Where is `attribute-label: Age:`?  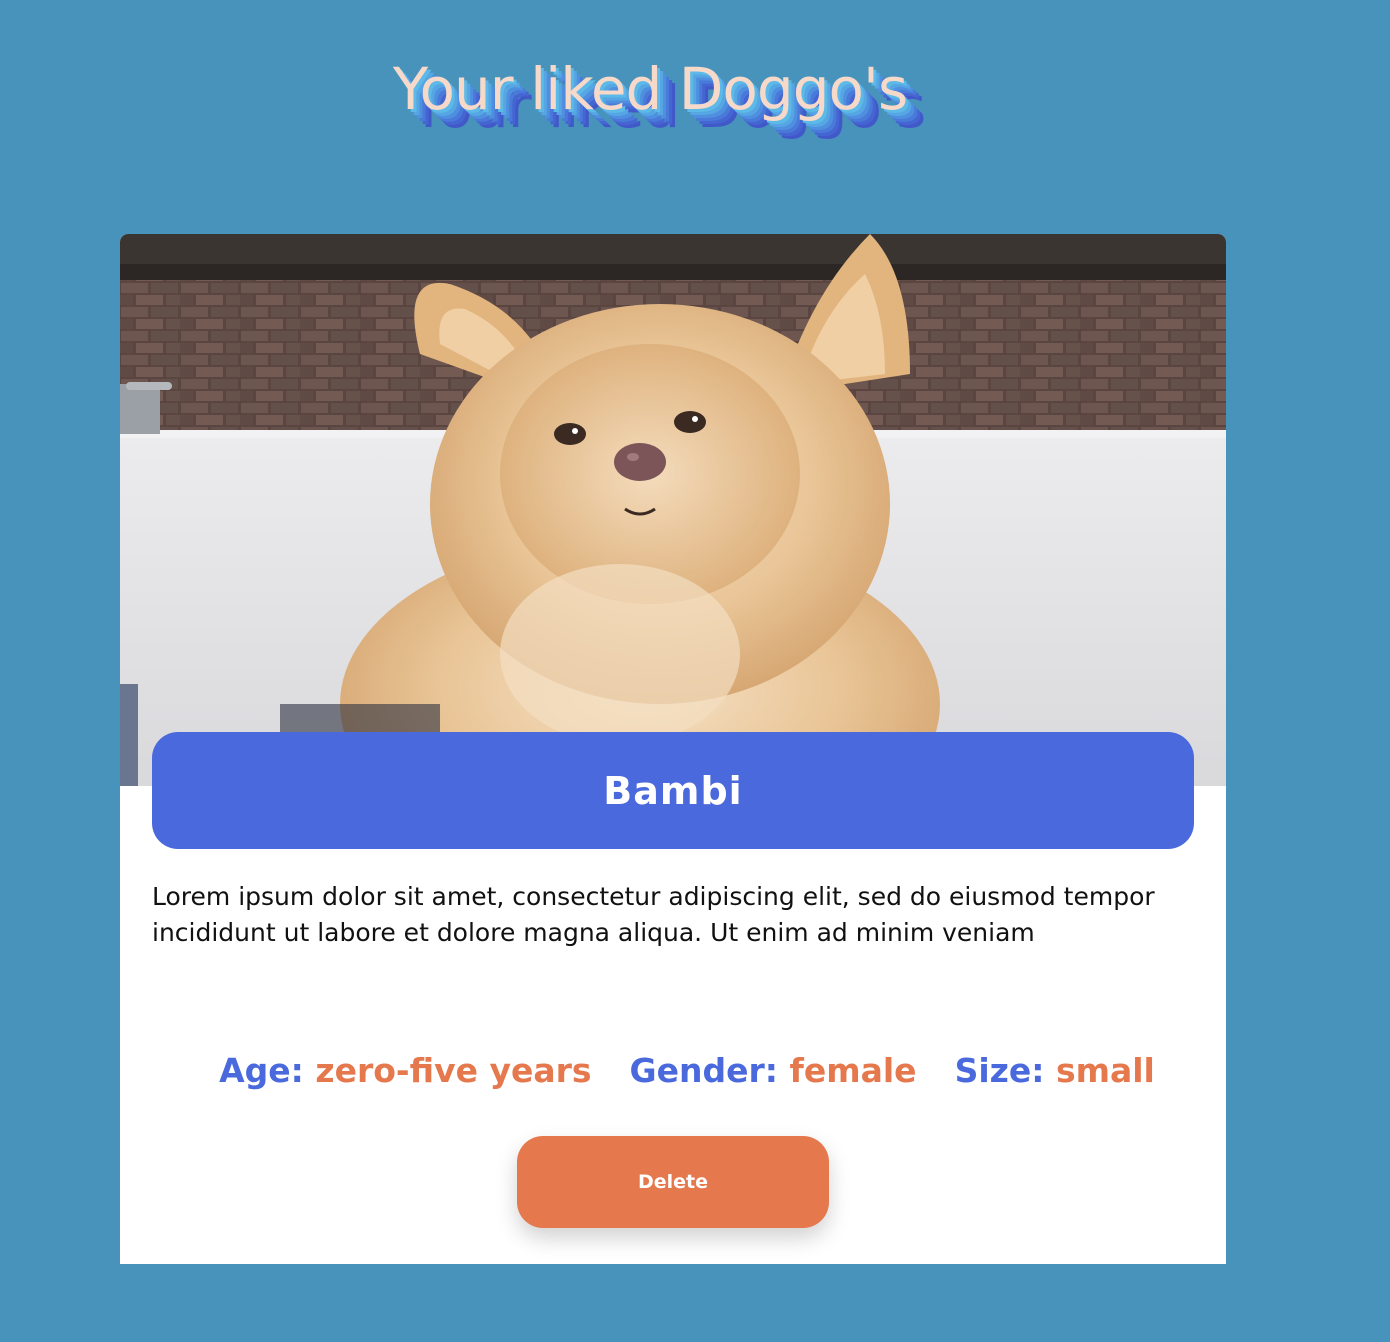
attribute-label: Age: is located at coordinates (261, 1070).